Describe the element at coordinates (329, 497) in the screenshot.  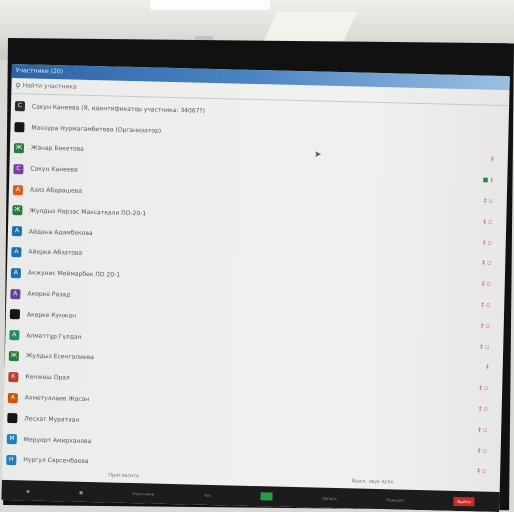
I see `record-button: Запись` at that location.